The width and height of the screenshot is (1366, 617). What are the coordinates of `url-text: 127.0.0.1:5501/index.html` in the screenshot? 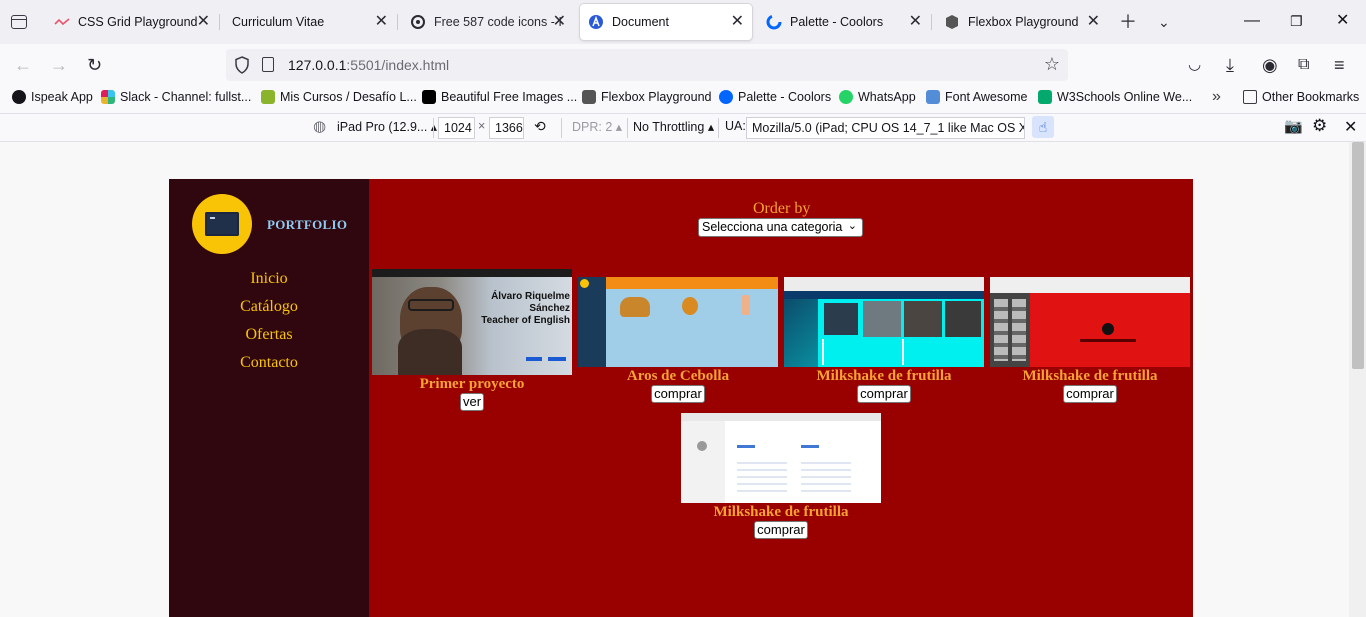 It's located at (368, 65).